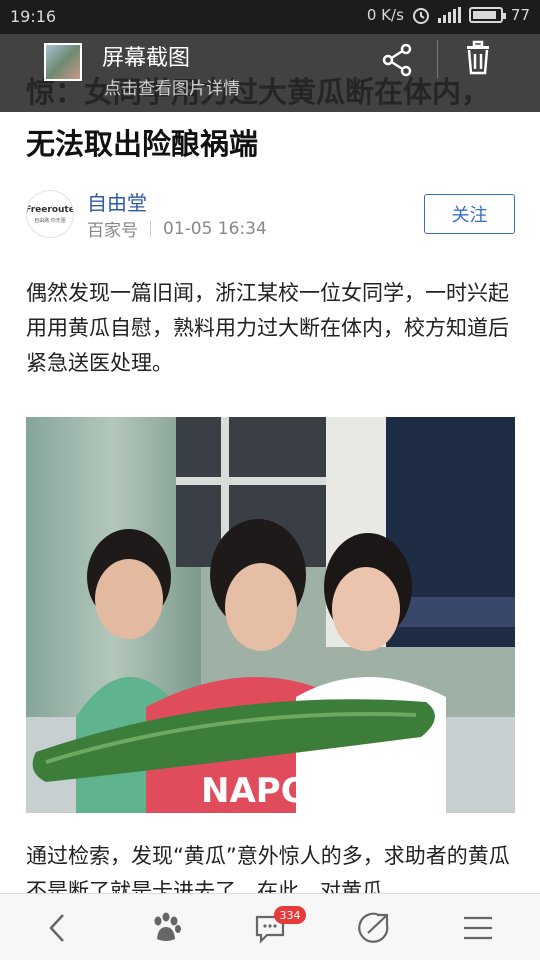 Image resolution: width=540 pixels, height=960 pixels. I want to click on comment-count-badge: 334, so click(290, 915).